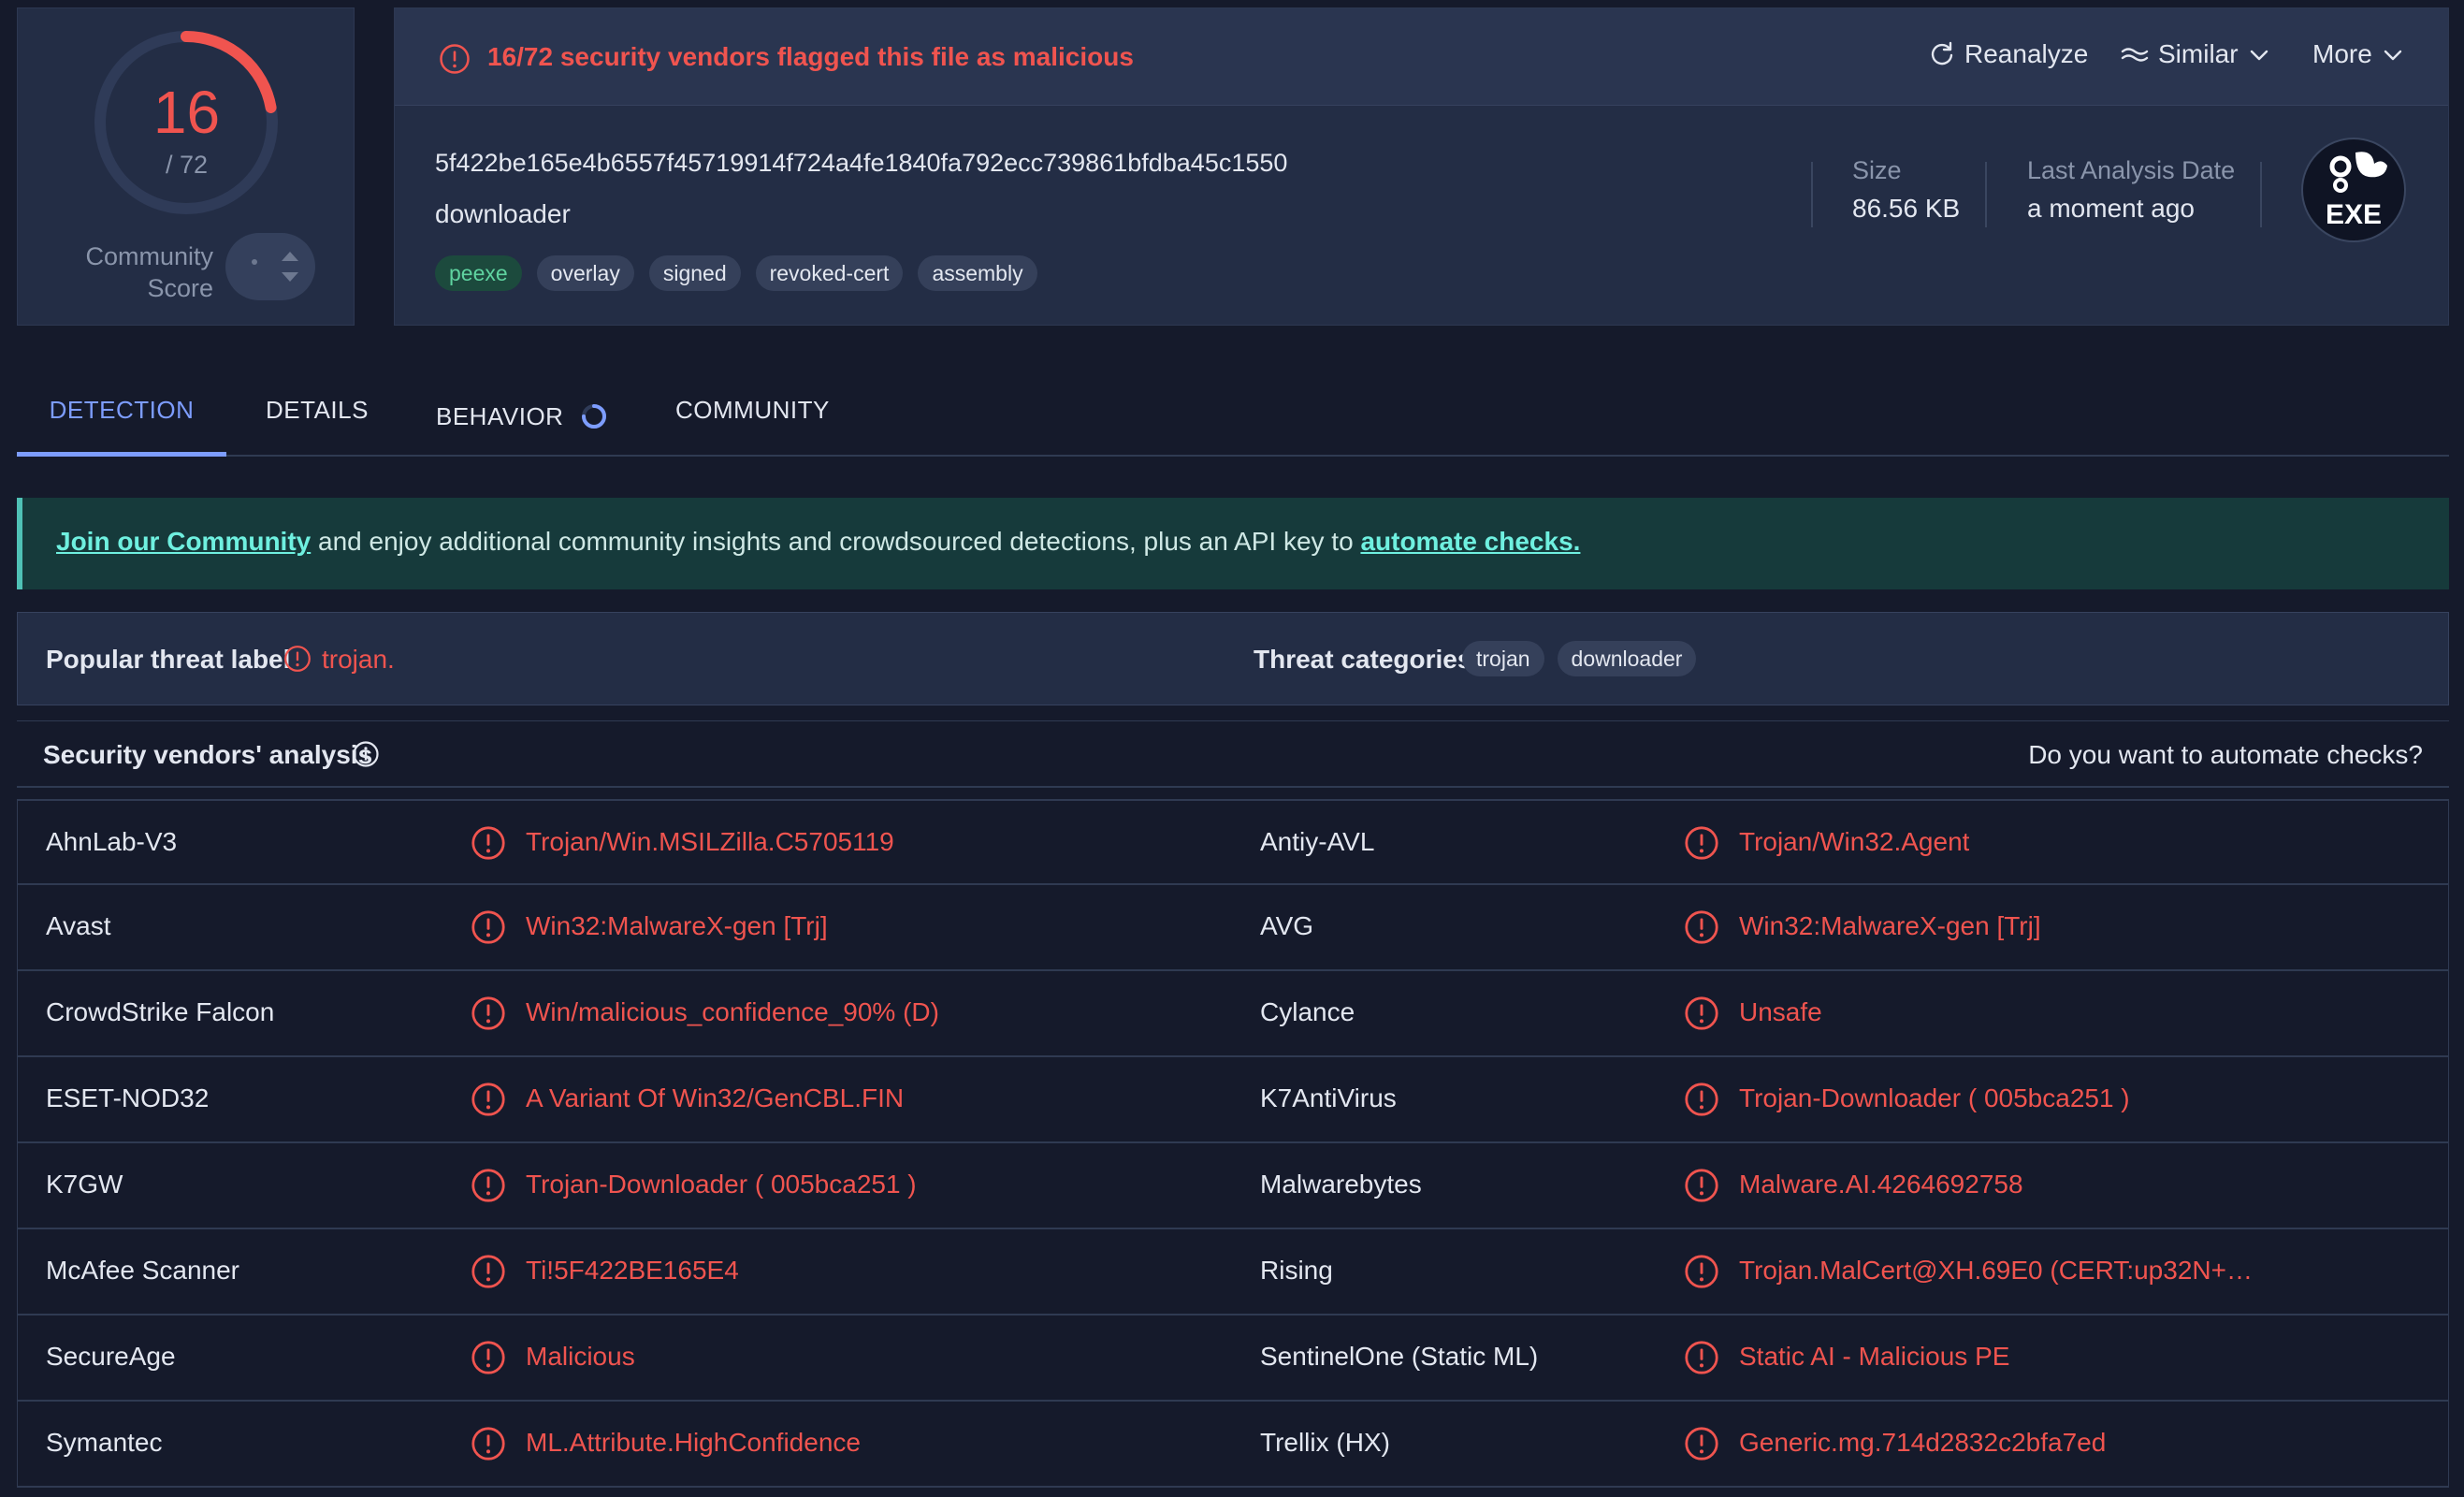 The image size is (2464, 1497). Describe the element at coordinates (358, 660) in the screenshot. I see `popular-threat-label-value: trojan.` at that location.